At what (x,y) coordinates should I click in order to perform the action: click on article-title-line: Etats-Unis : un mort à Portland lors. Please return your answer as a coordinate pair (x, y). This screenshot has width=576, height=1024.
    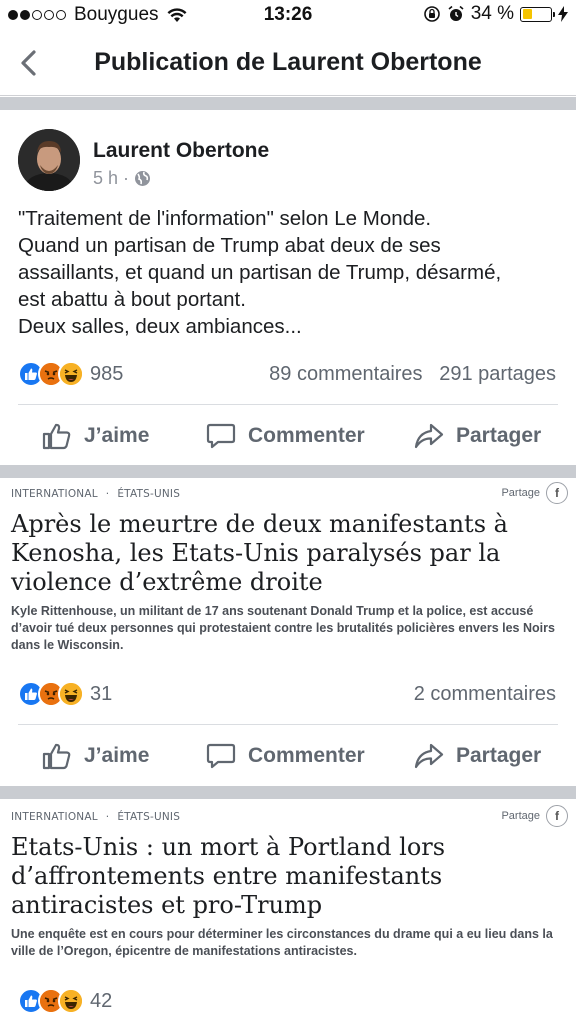
    Looking at the image, I should click on (228, 847).